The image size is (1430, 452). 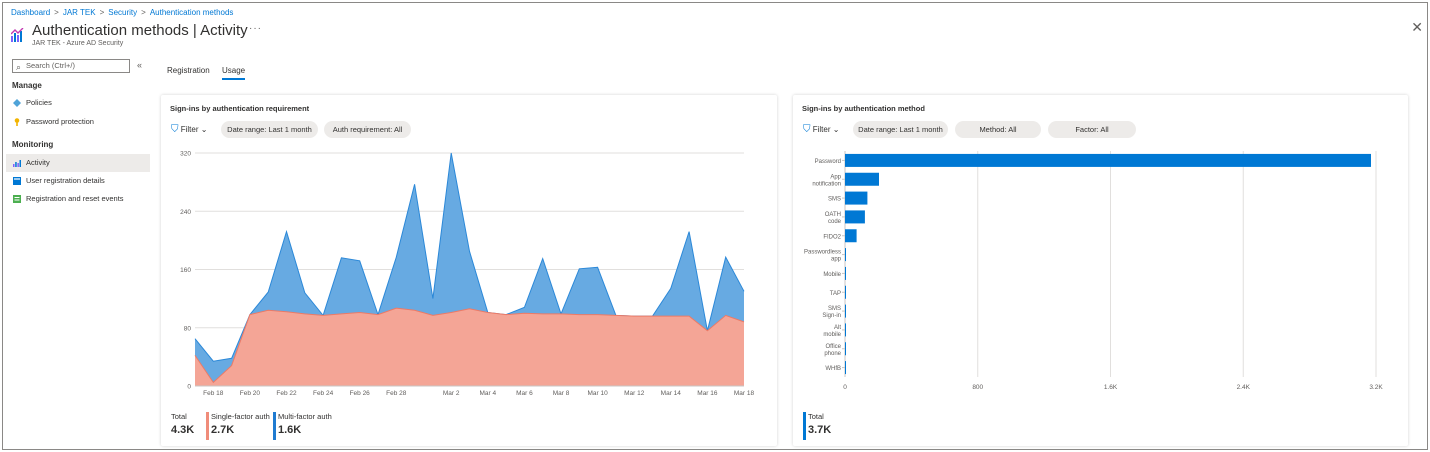 What do you see at coordinates (185, 212) in the screenshot?
I see `y-tick-label: 240` at bounding box center [185, 212].